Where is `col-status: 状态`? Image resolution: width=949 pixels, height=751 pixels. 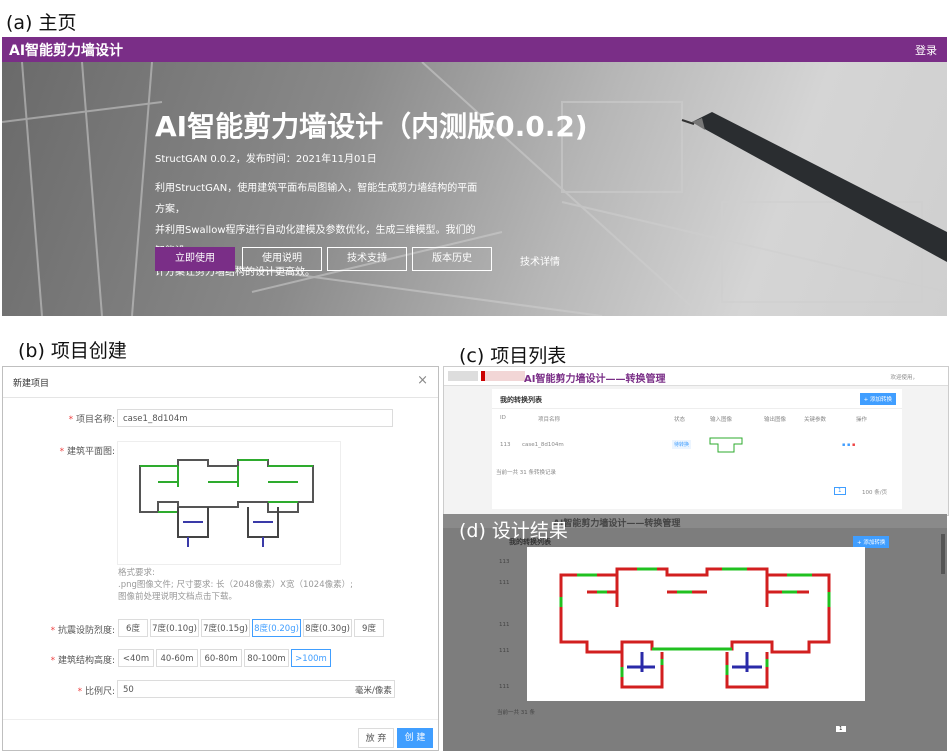
col-status: 状态 is located at coordinates (680, 420).